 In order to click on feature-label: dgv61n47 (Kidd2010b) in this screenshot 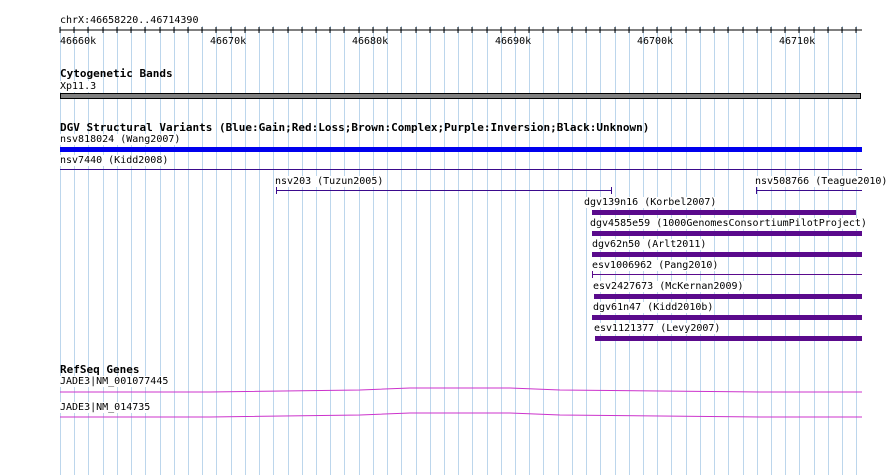, I will do `click(653, 307)`.